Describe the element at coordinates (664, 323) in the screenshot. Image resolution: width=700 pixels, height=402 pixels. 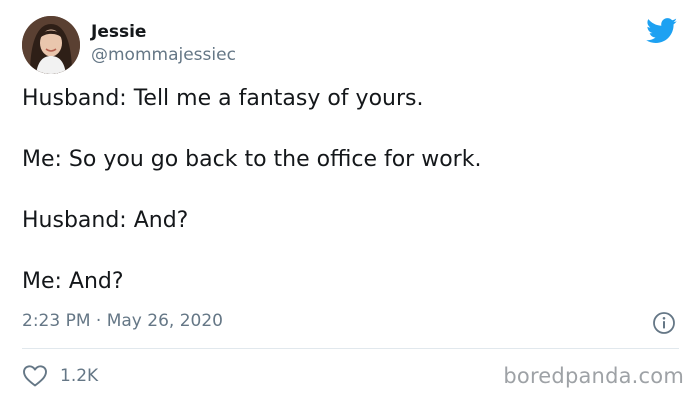
I see `info-icon` at that location.